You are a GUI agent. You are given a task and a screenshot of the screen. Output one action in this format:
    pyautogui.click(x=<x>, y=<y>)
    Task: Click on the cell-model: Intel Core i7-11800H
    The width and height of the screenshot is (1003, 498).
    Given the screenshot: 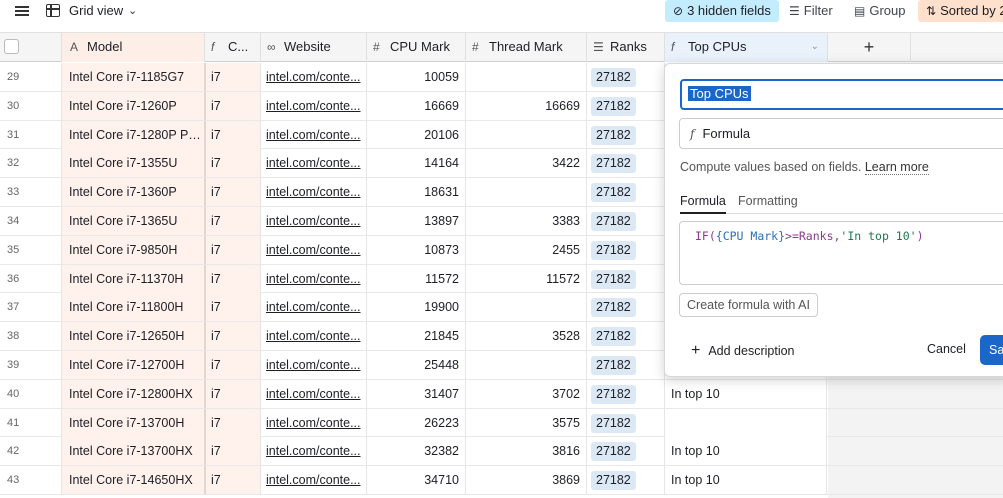 What is the action you would take?
    pyautogui.click(x=133, y=307)
    